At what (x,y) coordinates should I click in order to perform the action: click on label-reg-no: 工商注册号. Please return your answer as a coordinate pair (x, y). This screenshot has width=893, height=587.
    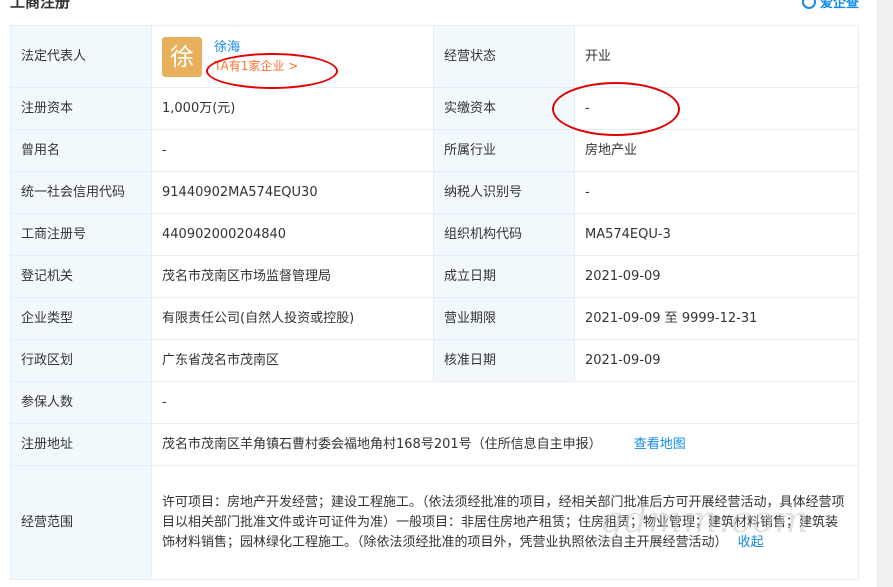
    Looking at the image, I should click on (81, 234).